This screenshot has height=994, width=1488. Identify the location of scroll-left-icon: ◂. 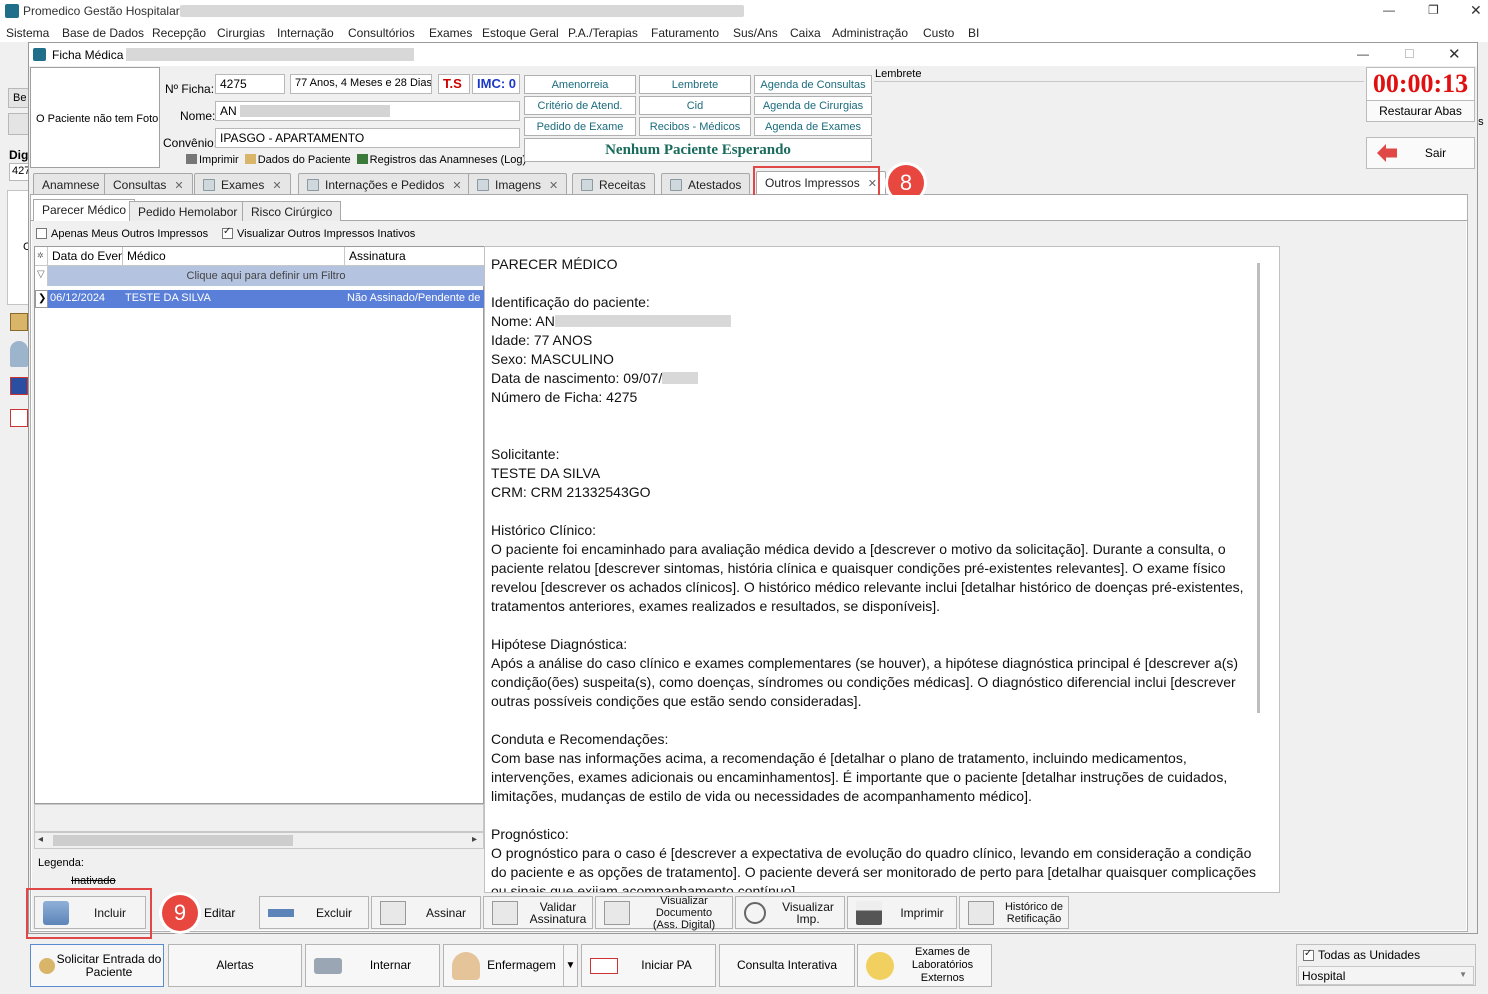
(40, 839).